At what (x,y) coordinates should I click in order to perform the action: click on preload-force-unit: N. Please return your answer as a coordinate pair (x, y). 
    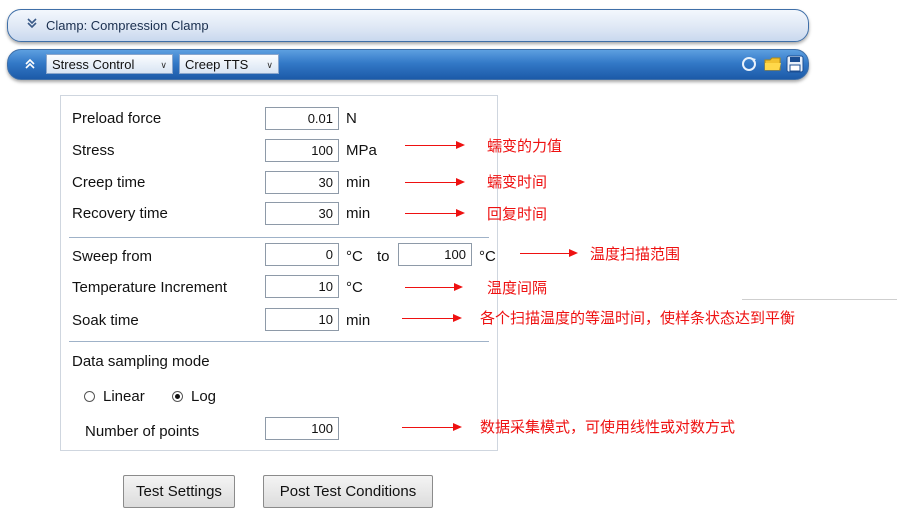
    Looking at the image, I should click on (351, 118).